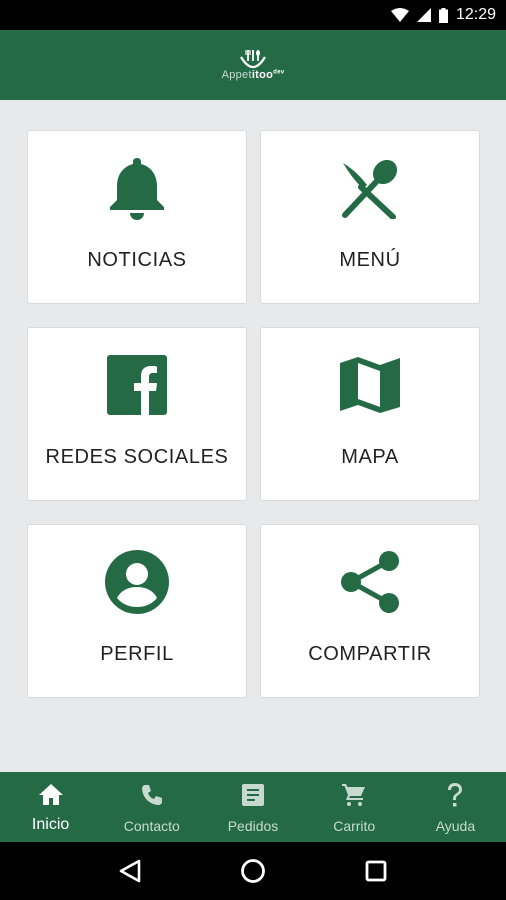 This screenshot has width=506, height=900. What do you see at coordinates (370, 457) in the screenshot?
I see `tile-label: MAPA` at bounding box center [370, 457].